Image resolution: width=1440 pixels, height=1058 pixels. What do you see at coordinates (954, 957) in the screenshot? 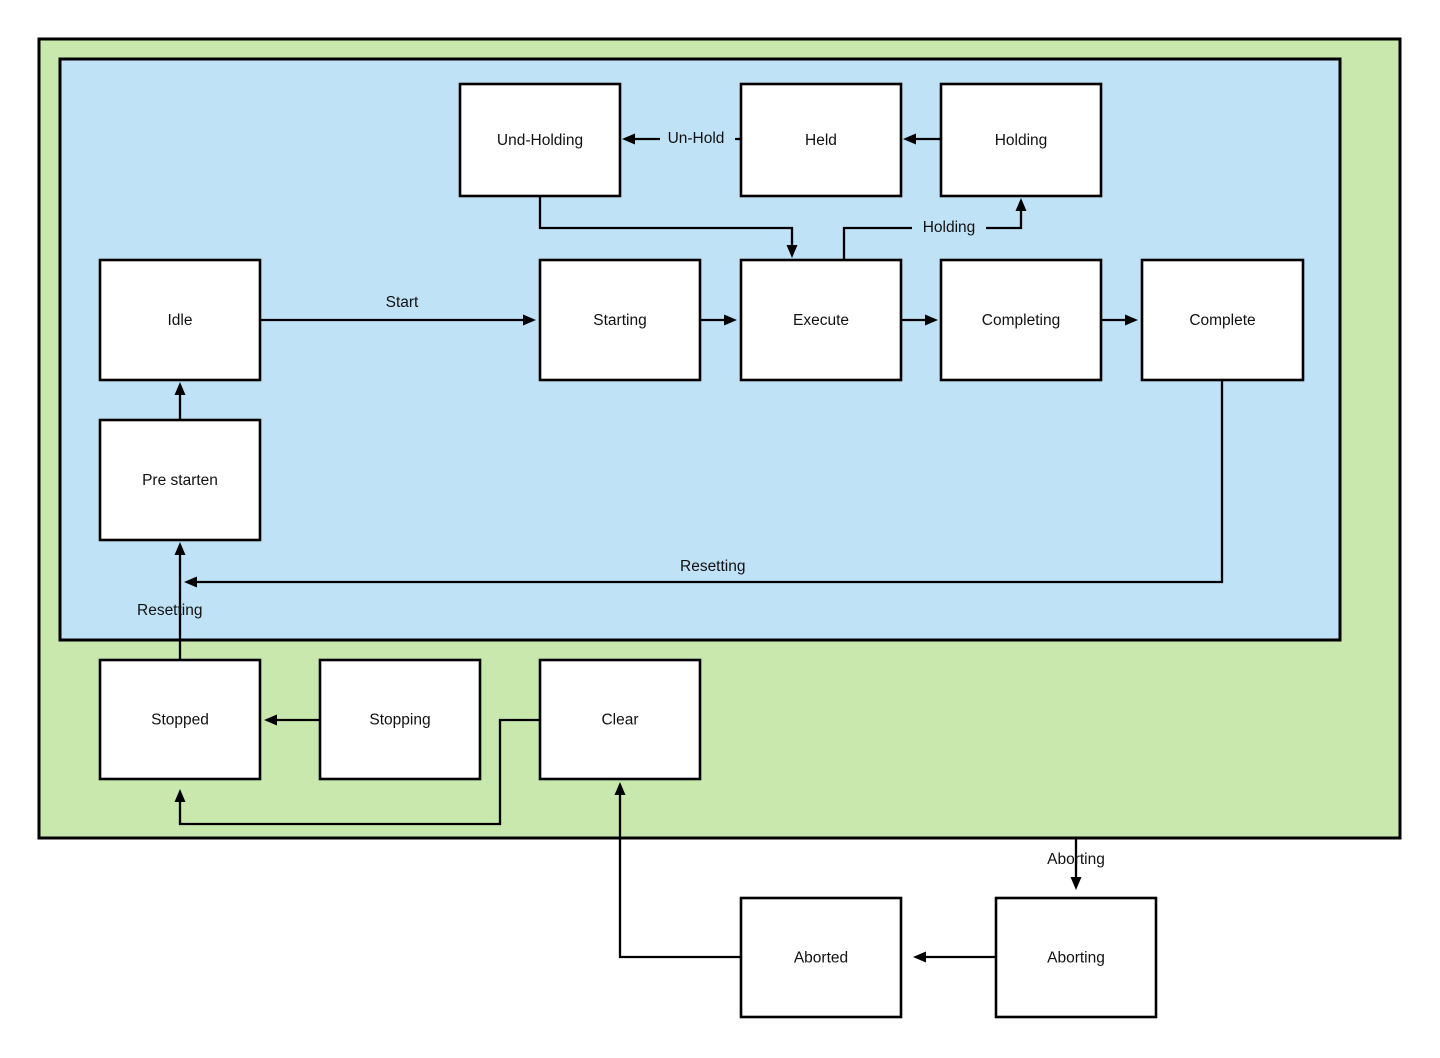
I see `transition-t_aborting_aborted` at bounding box center [954, 957].